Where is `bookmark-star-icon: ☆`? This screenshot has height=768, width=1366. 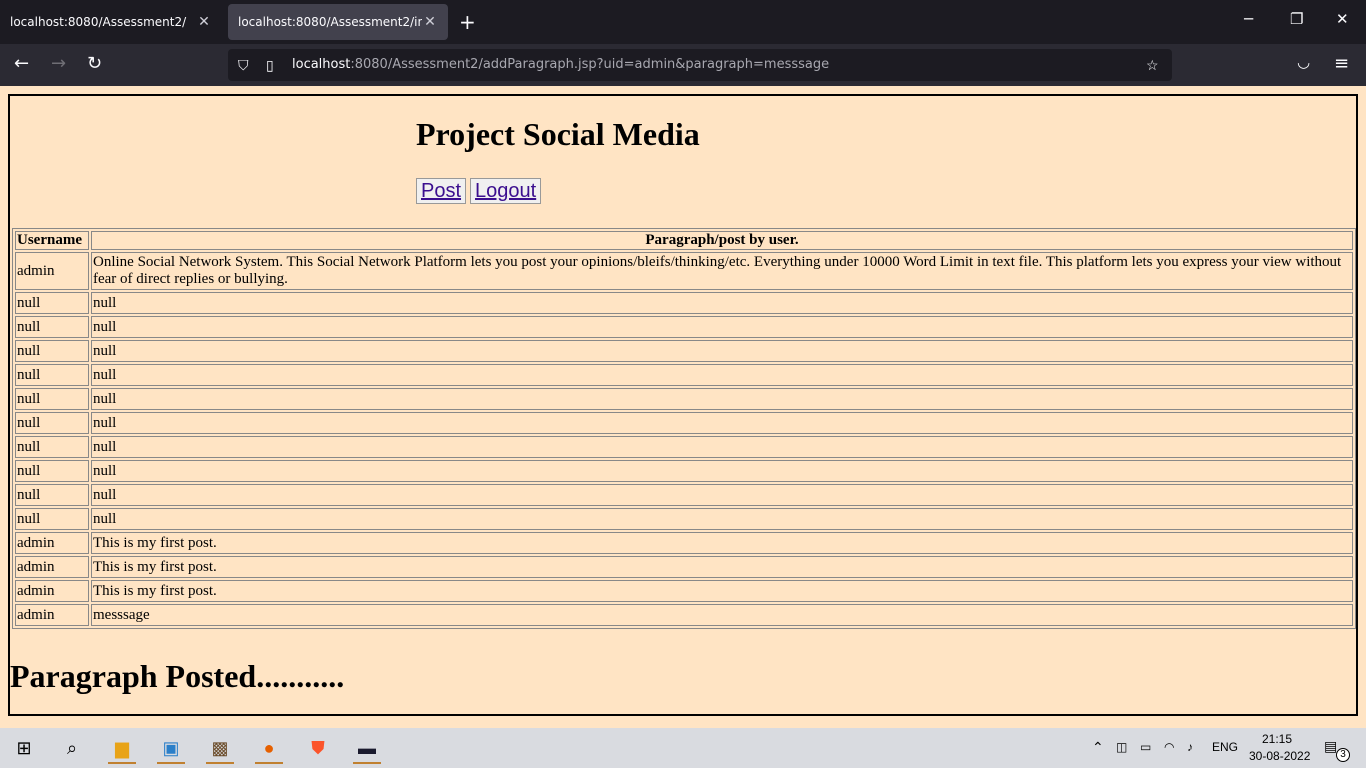 bookmark-star-icon: ☆ is located at coordinates (1152, 65).